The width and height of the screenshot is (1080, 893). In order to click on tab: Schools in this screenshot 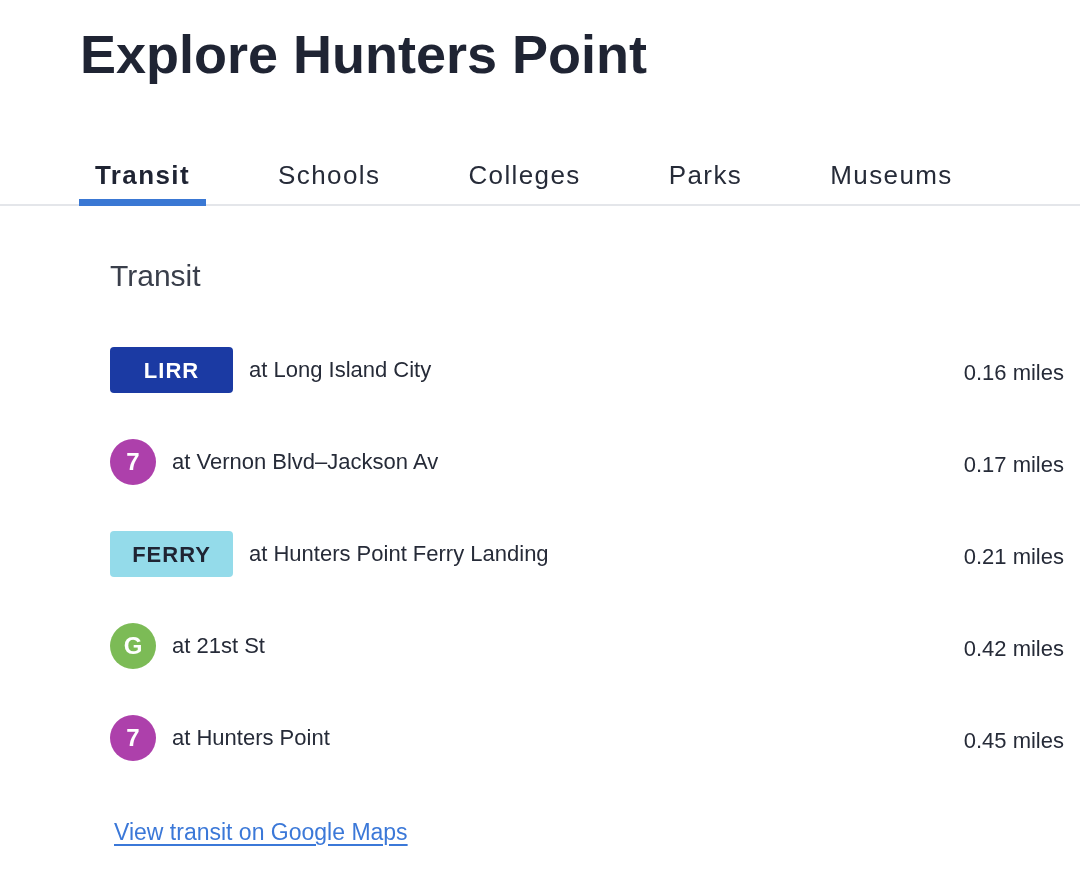, I will do `click(329, 181)`.